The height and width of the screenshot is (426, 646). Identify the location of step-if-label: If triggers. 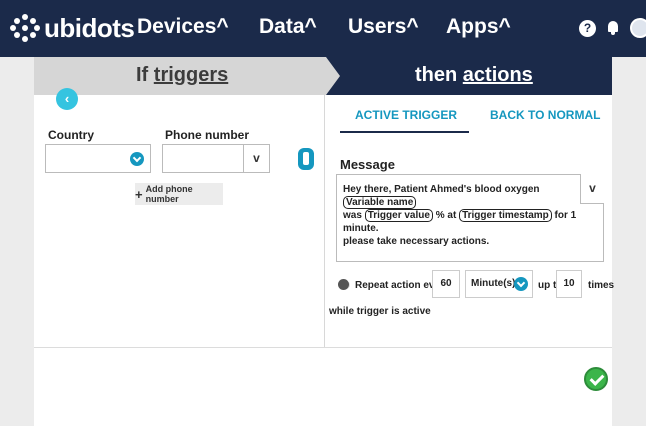
(182, 75).